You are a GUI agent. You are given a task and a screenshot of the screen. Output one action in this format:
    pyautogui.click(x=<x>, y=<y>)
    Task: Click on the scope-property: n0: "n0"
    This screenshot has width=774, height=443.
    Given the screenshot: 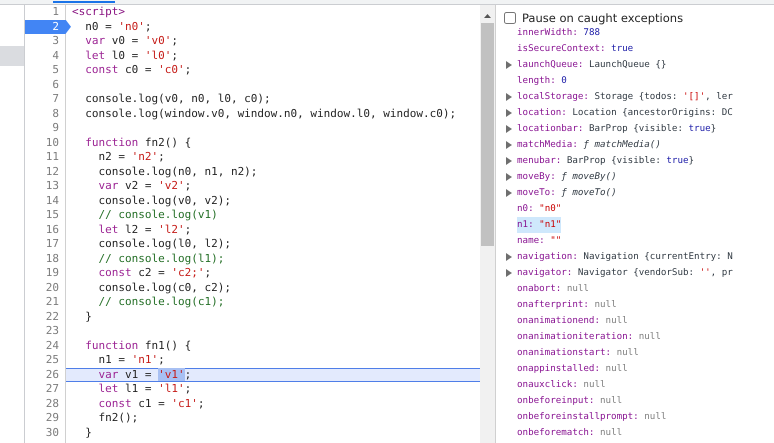 What is the action you would take?
    pyautogui.click(x=539, y=209)
    